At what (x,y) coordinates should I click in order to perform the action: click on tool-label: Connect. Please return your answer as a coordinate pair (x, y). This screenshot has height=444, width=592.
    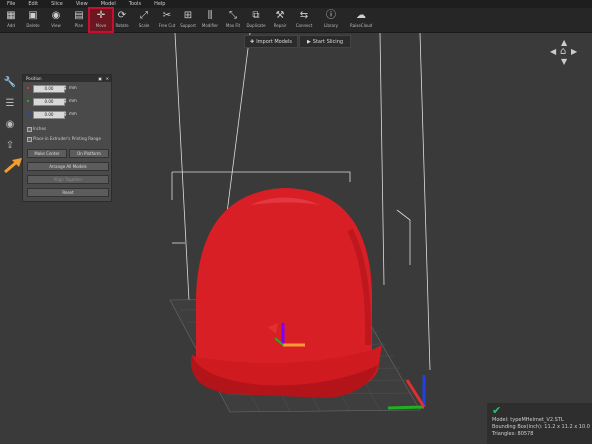
    Looking at the image, I should click on (304, 25).